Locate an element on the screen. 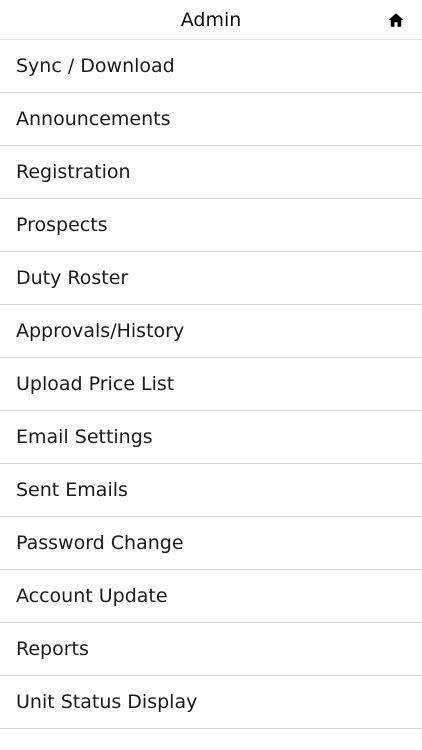  menu-item-label: Prospects is located at coordinates (62, 225).